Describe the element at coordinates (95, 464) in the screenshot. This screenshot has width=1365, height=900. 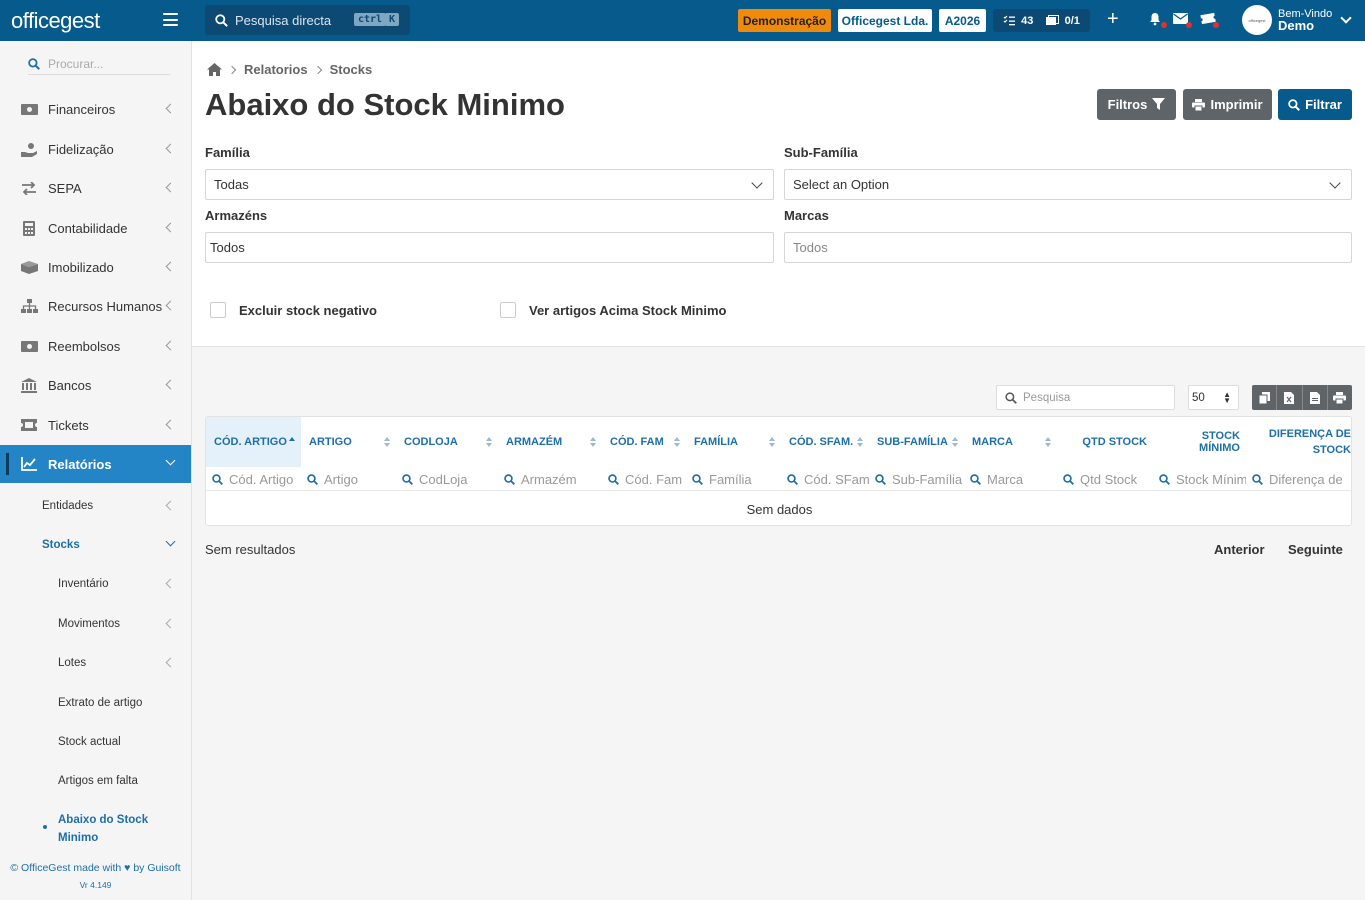
I see `sidebar-item-relatorios: Relatórios` at that location.